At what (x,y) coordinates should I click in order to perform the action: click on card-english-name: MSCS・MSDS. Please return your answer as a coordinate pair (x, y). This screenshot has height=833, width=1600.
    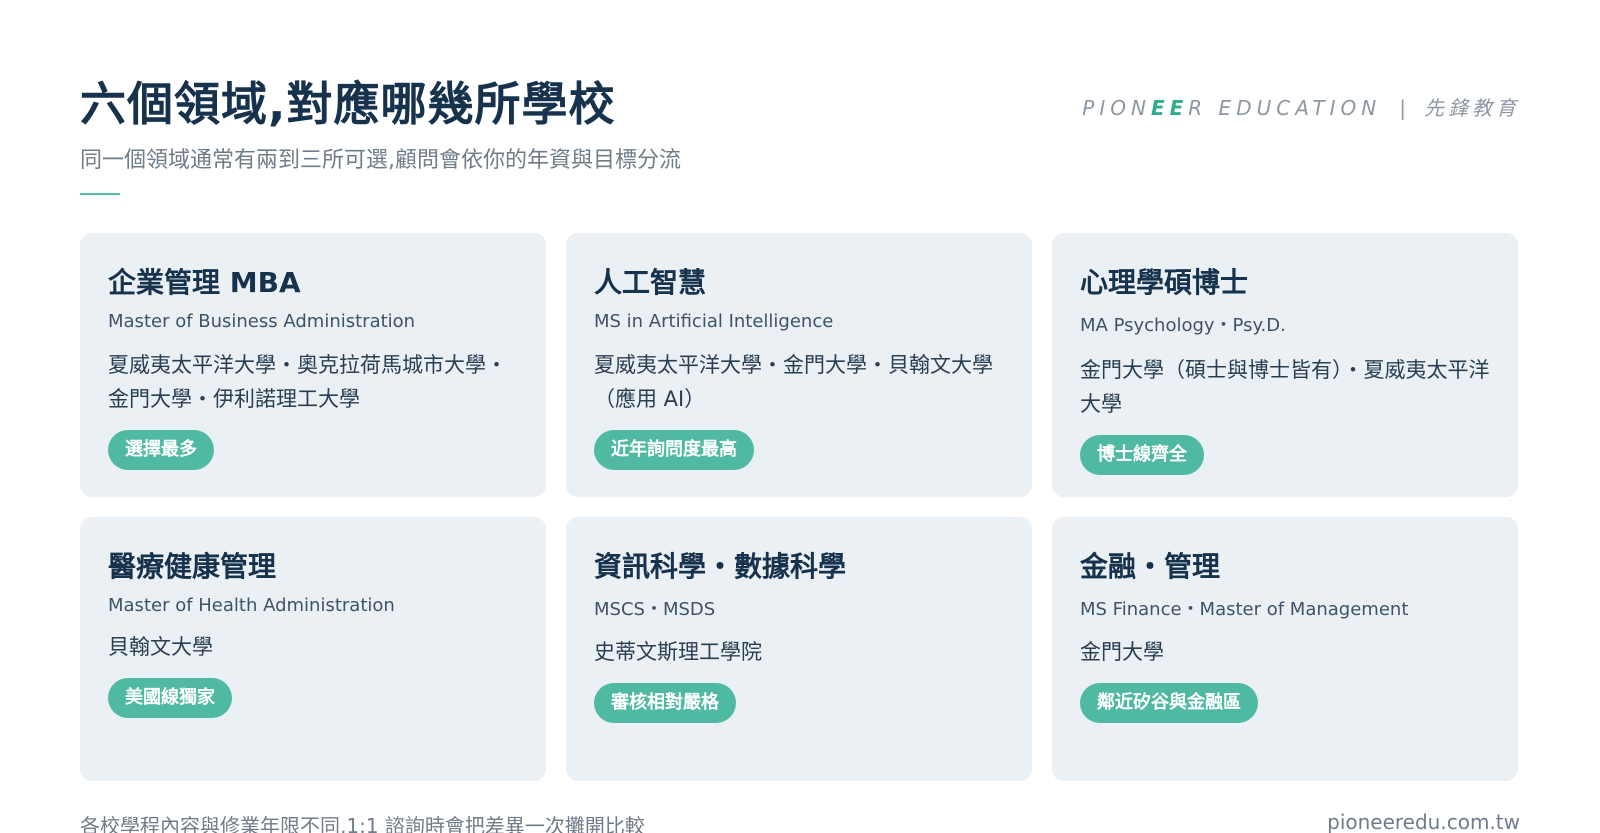
    Looking at the image, I should click on (655, 609).